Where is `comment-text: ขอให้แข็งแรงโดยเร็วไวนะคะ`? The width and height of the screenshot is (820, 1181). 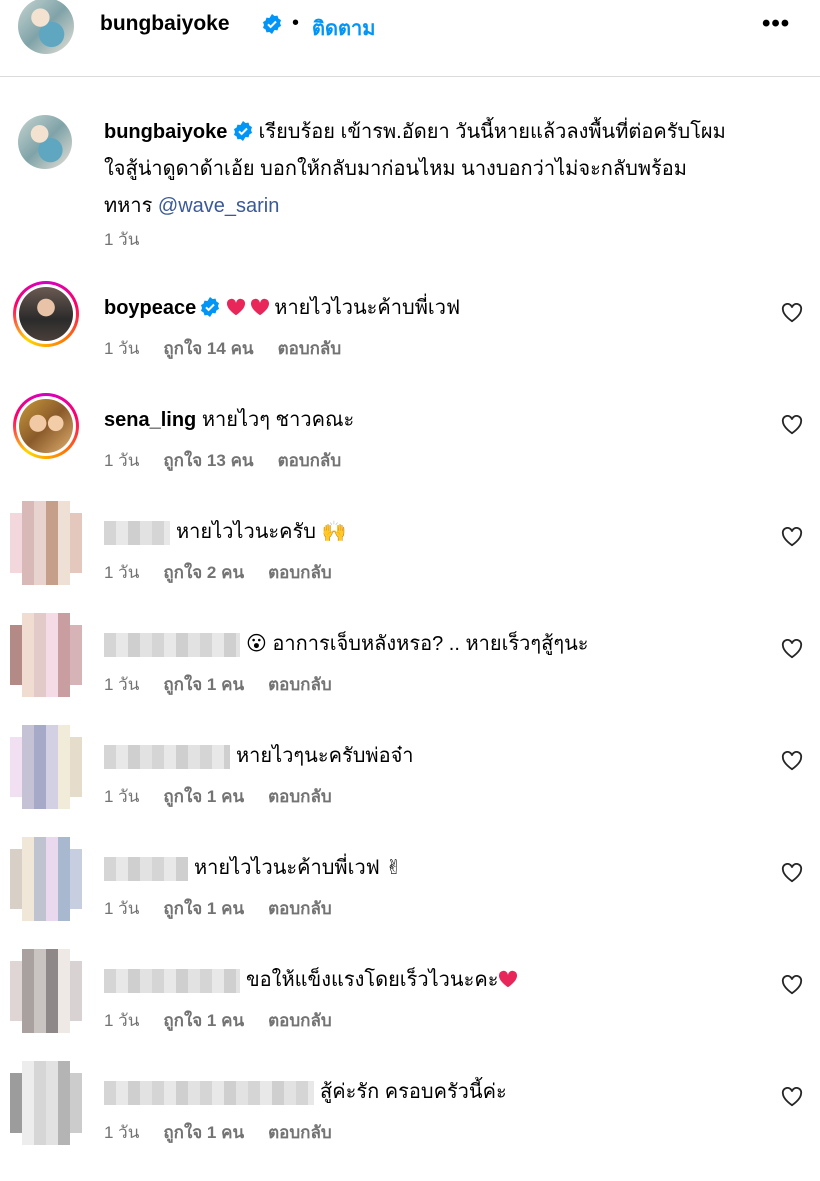 comment-text: ขอให้แข็งแรงโดยเร็วไวนะคะ is located at coordinates (372, 980).